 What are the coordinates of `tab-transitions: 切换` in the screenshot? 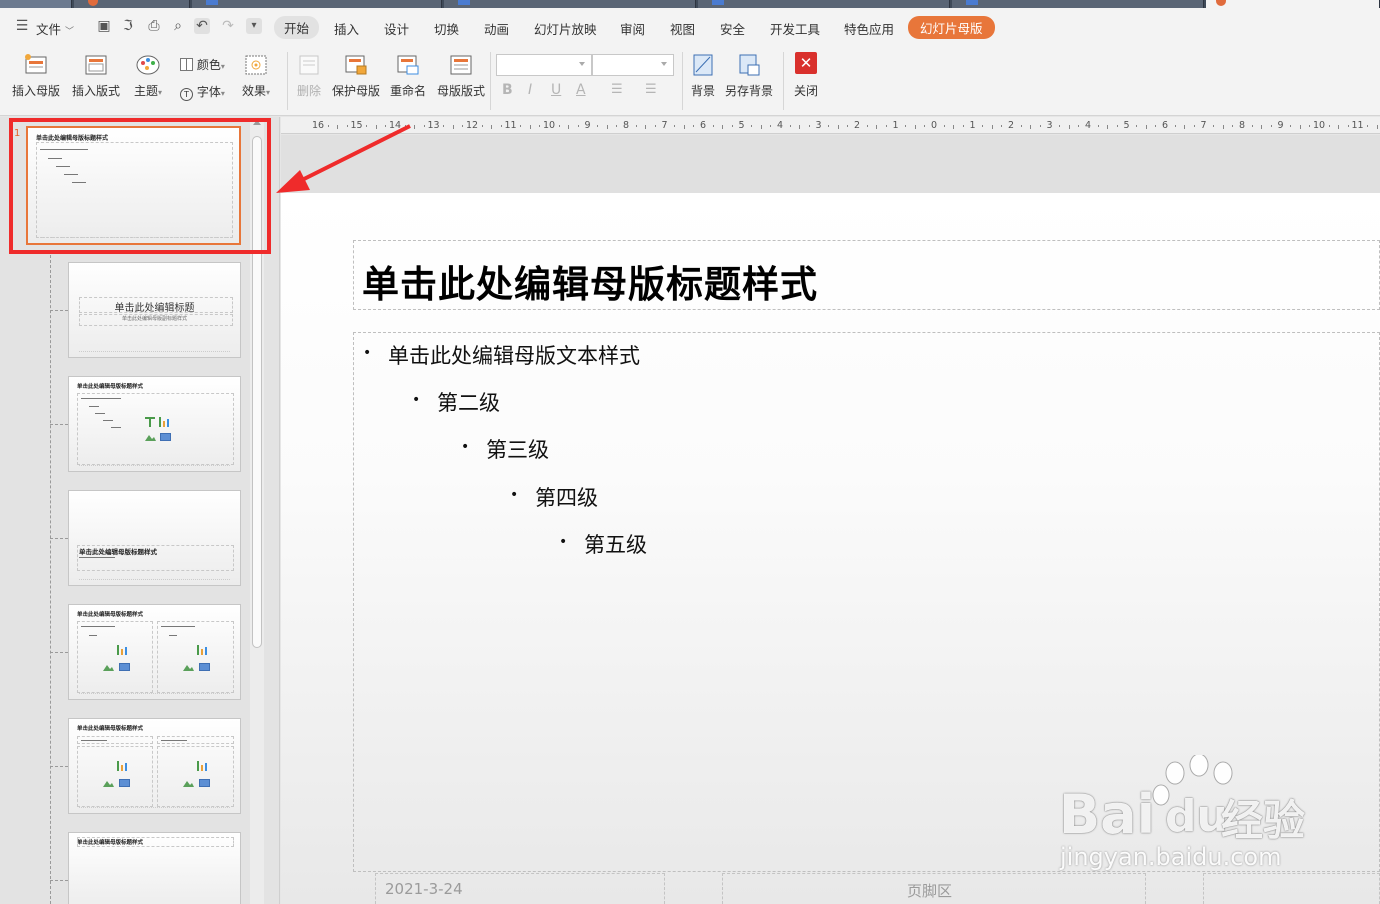 It's located at (446, 28).